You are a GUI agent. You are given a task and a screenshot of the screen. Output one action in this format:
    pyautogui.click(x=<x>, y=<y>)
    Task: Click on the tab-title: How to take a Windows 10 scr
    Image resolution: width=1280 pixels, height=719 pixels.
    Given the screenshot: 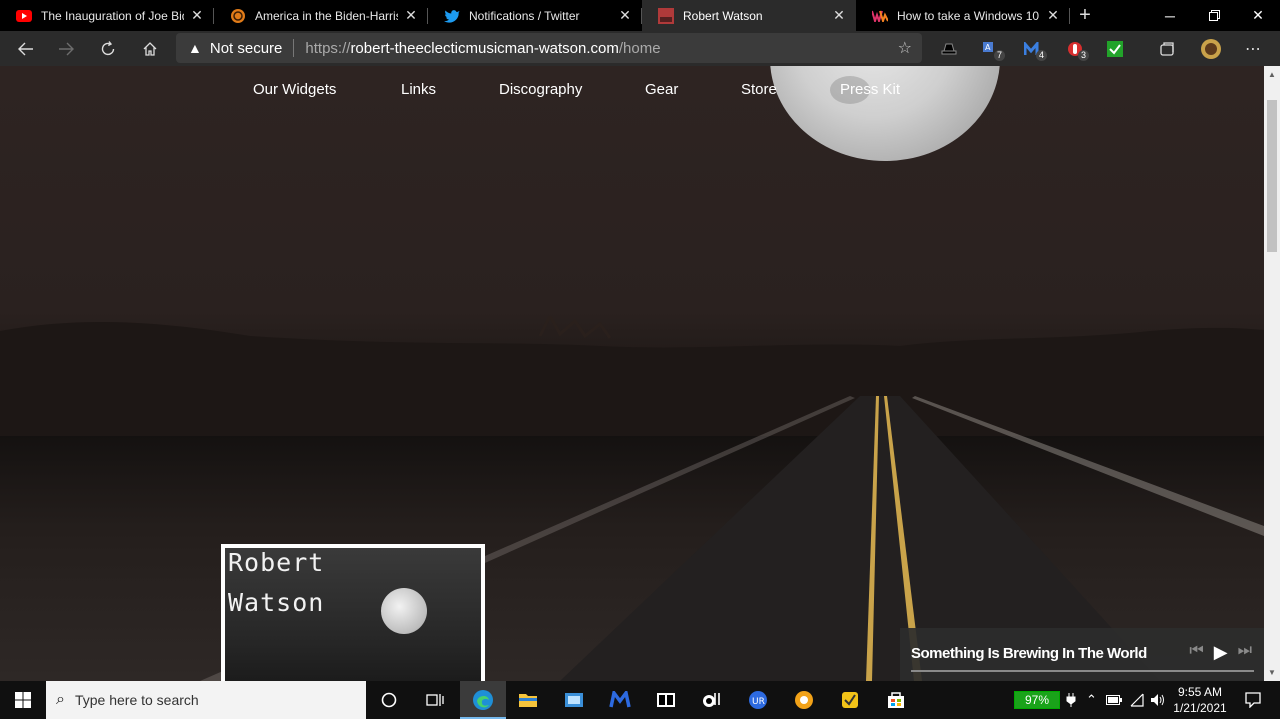 What is the action you would take?
    pyautogui.click(x=968, y=15)
    